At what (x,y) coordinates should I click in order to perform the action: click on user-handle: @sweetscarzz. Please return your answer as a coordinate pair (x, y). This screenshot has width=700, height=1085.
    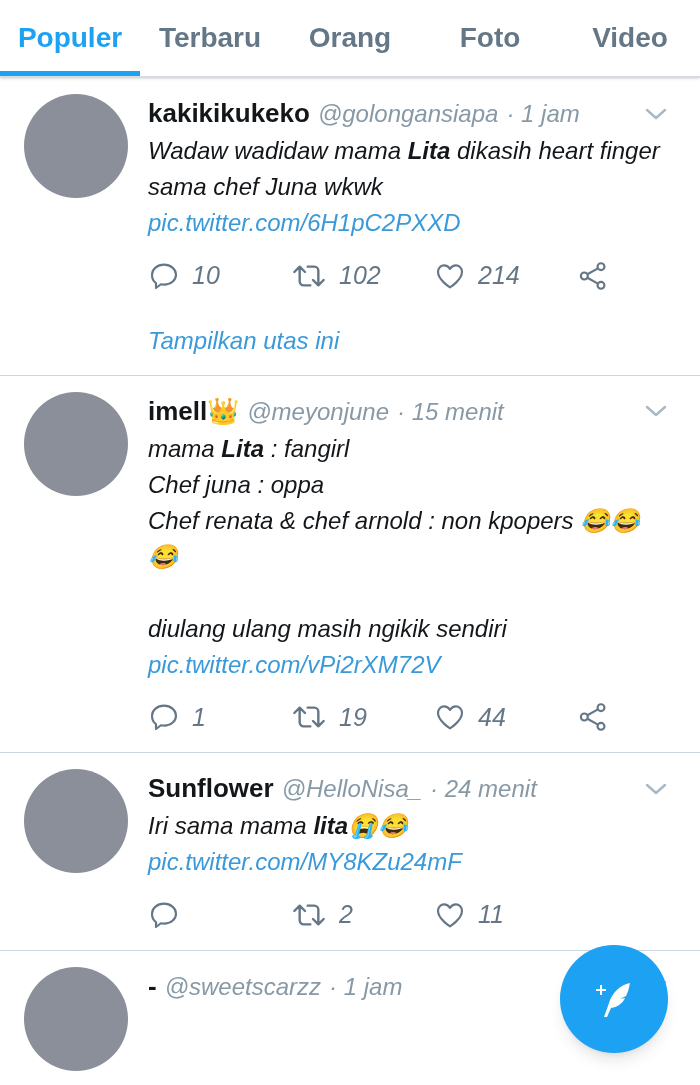
    Looking at the image, I should click on (243, 986).